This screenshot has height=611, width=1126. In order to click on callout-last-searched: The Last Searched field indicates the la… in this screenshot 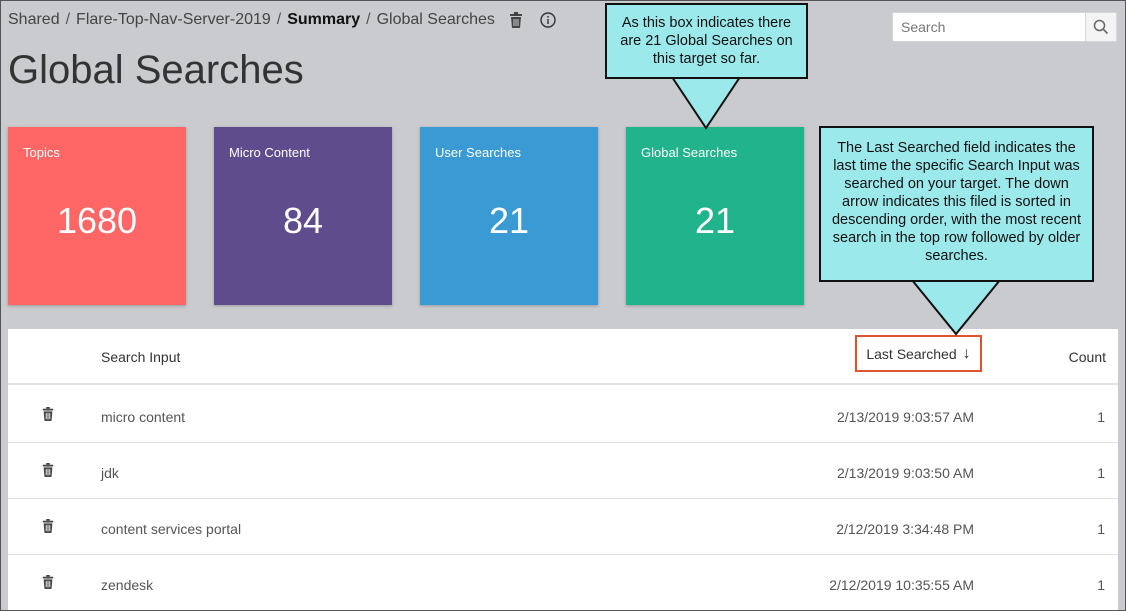, I will do `click(956, 204)`.